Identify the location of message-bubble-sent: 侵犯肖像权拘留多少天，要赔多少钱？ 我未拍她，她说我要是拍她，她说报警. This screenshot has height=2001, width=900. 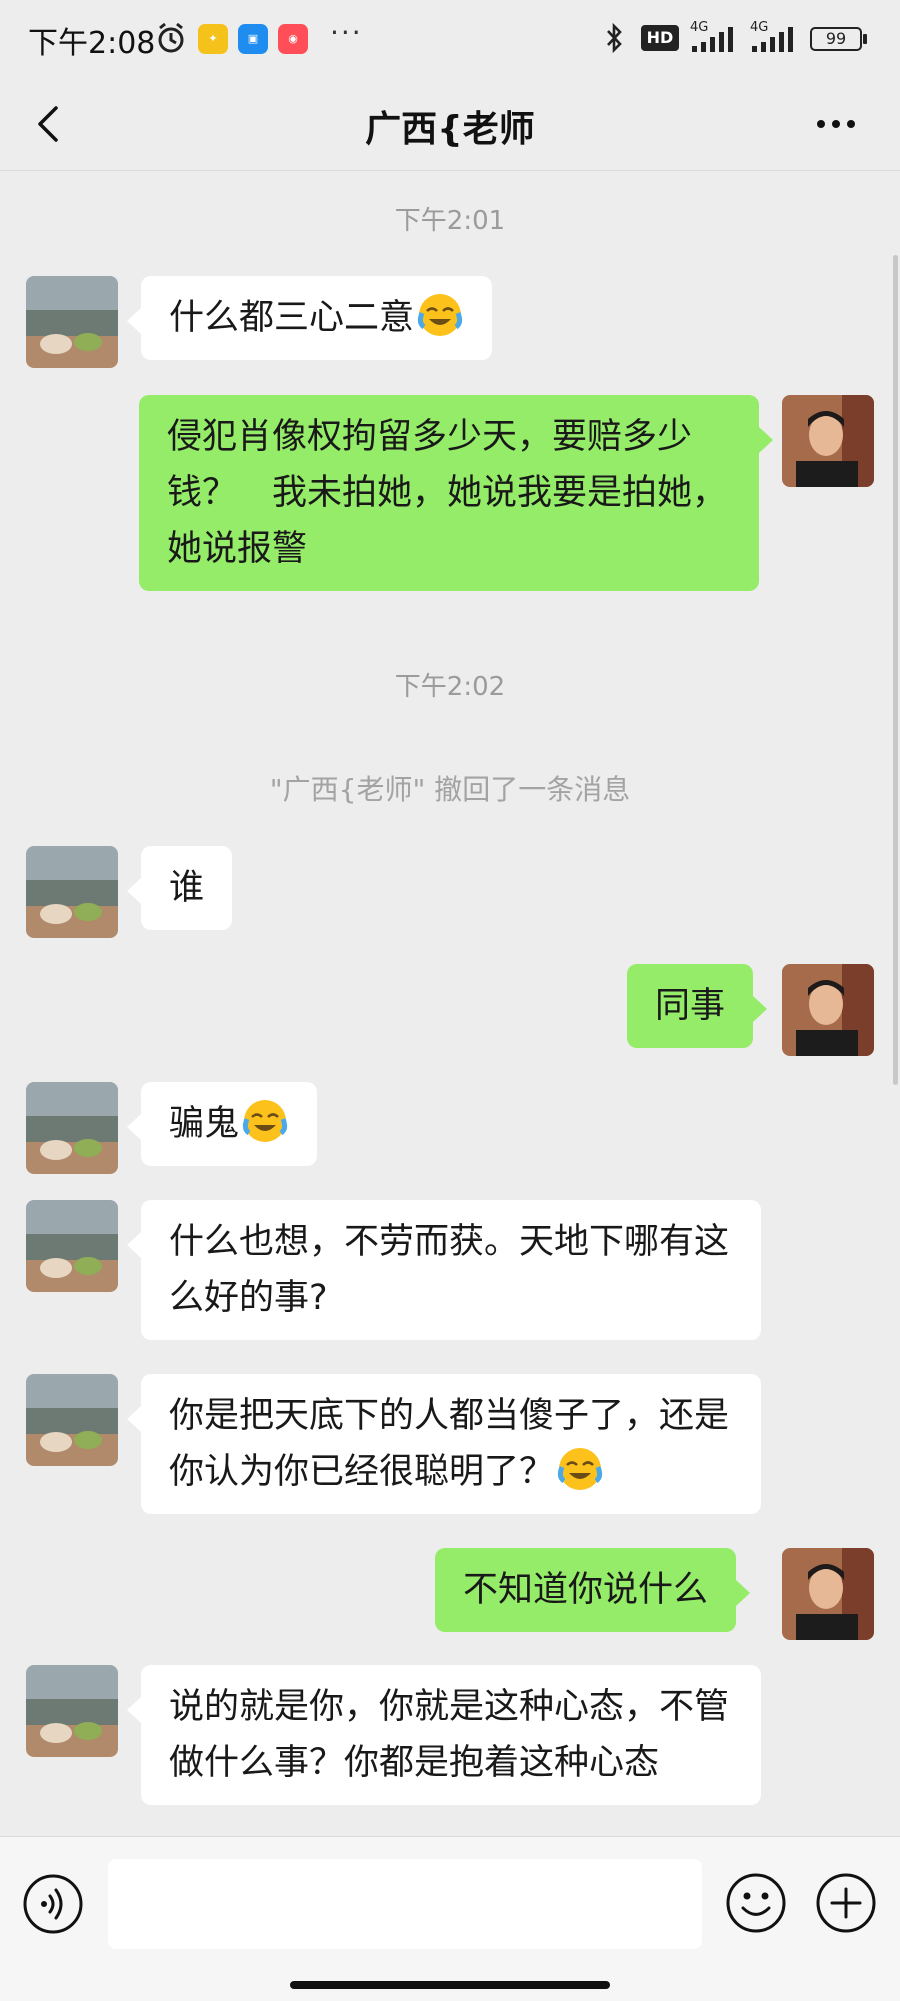
(456, 493).